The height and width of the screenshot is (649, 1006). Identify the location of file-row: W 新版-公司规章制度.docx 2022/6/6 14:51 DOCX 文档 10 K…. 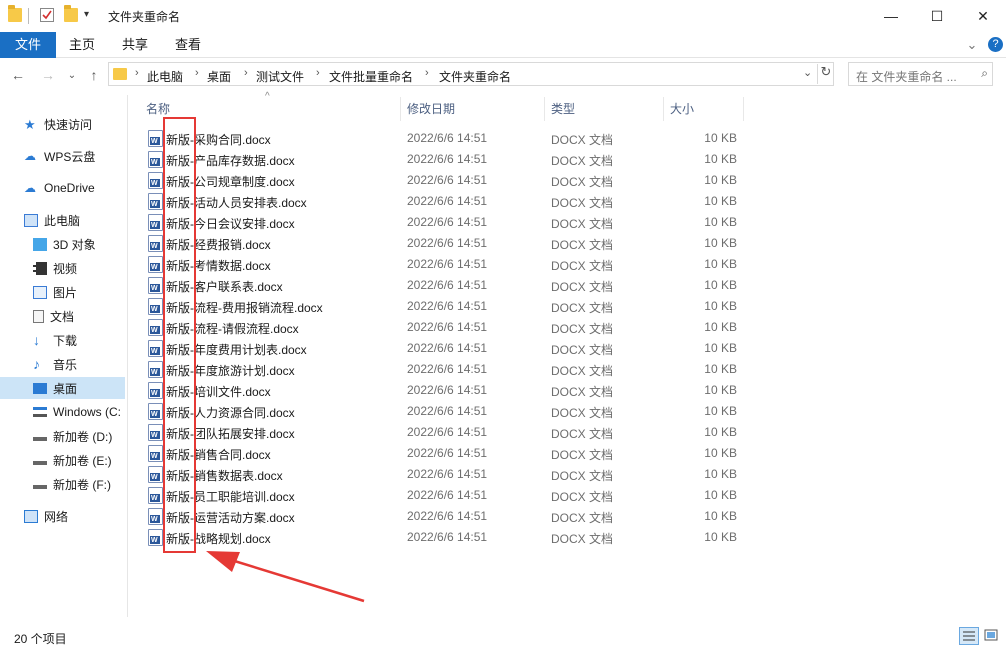
(440, 180).